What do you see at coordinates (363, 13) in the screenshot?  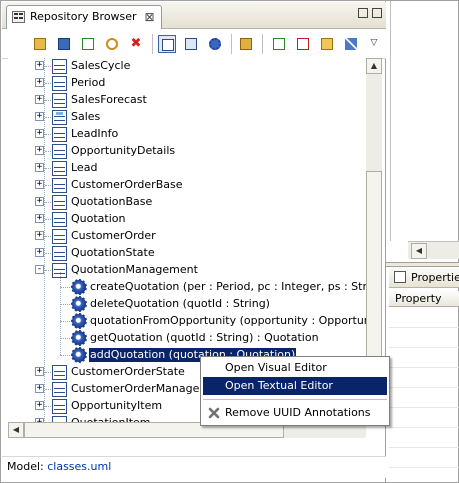 I see `minimize-icon` at bounding box center [363, 13].